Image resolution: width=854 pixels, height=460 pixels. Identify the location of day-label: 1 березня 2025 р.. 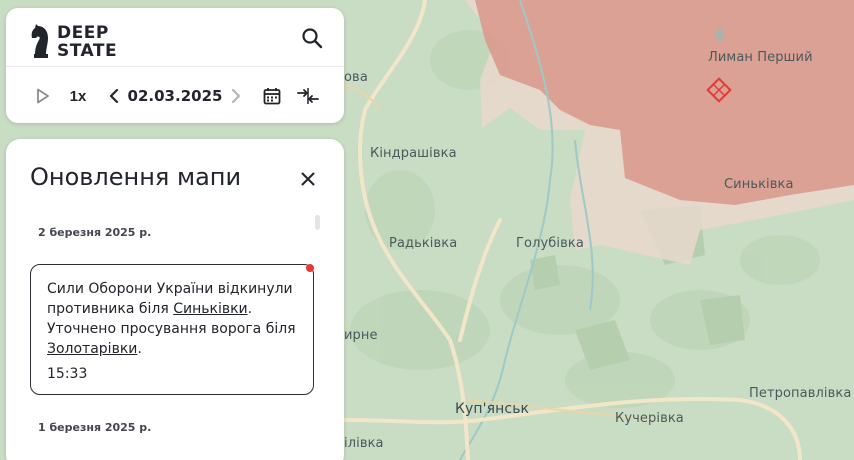
(95, 427).